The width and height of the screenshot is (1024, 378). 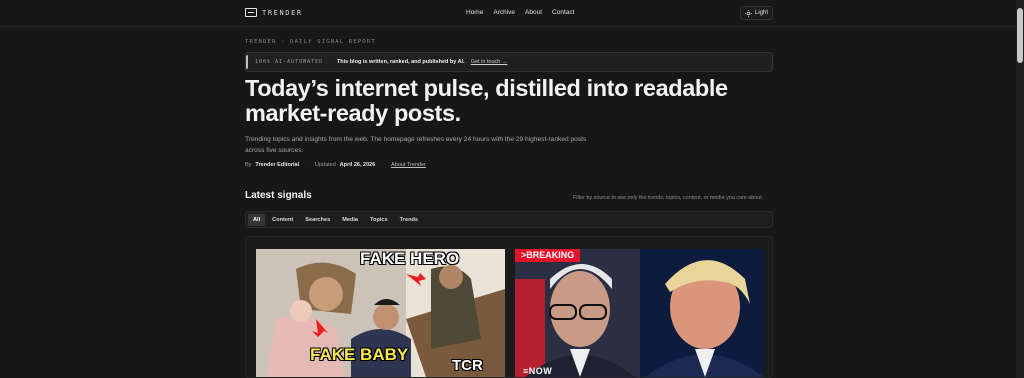 What do you see at coordinates (317, 220) in the screenshot?
I see `filter-searches: Searches` at bounding box center [317, 220].